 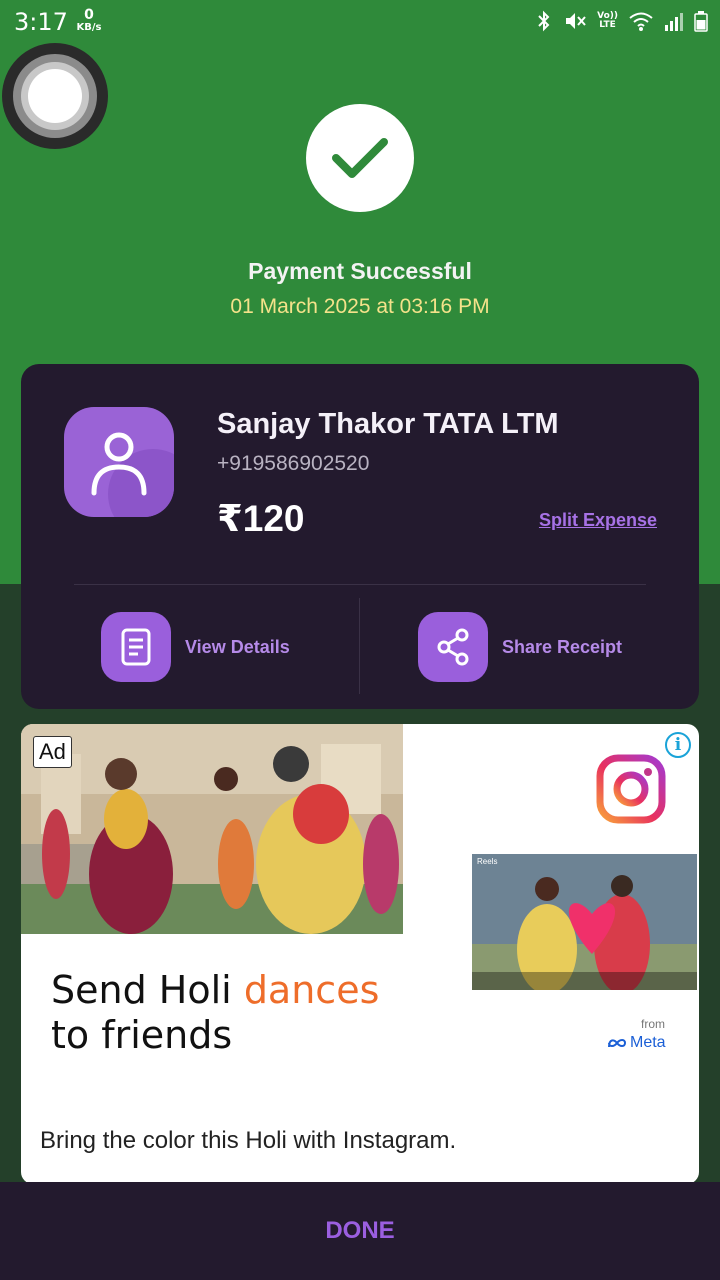 I want to click on ad-headline: Send Holi dances to friends, so click(x=215, y=1013).